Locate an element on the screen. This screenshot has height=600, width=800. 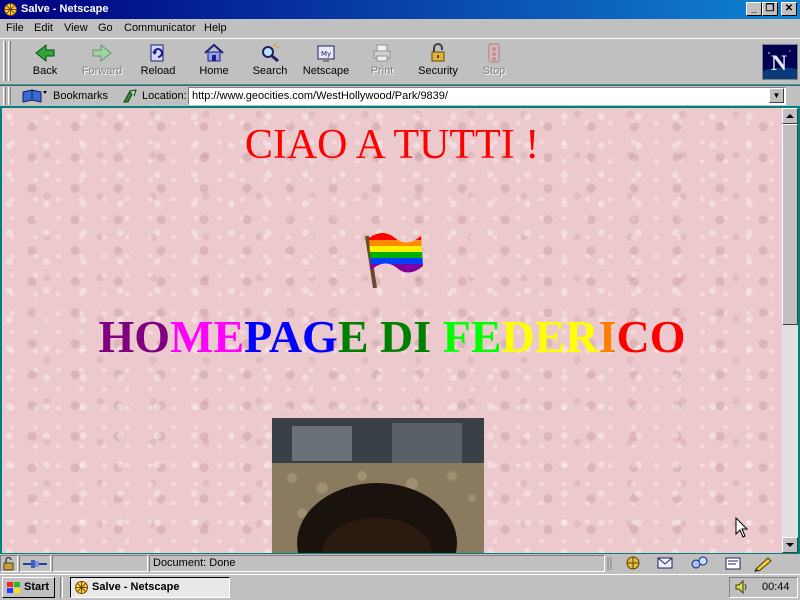
scroll-down-button is located at coordinates (790, 545).